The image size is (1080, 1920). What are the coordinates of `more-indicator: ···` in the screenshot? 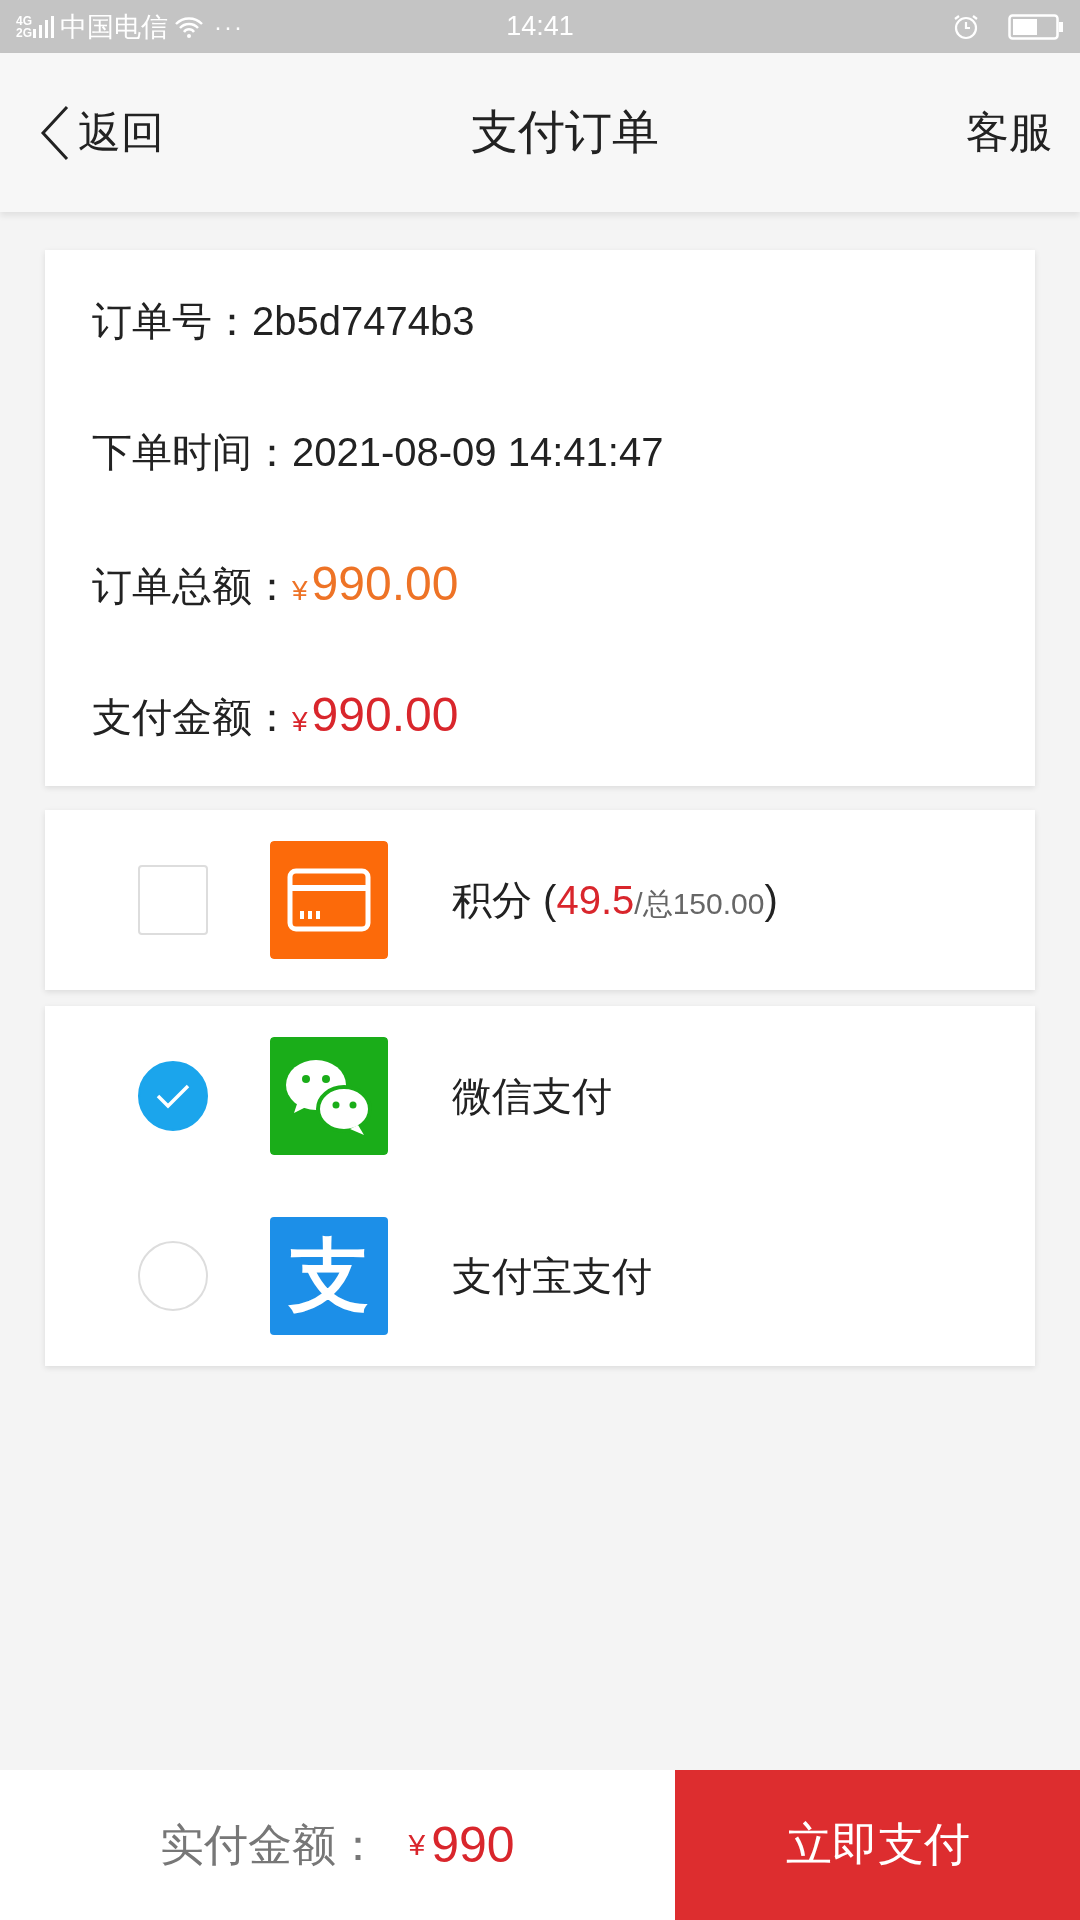 It's located at (229, 26).